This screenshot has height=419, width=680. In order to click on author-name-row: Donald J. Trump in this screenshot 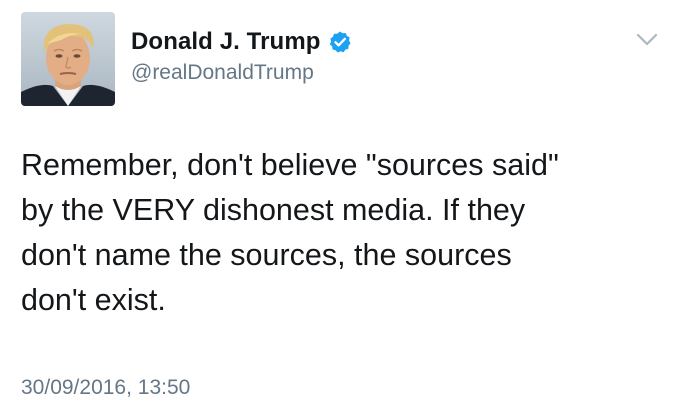, I will do `click(241, 42)`.